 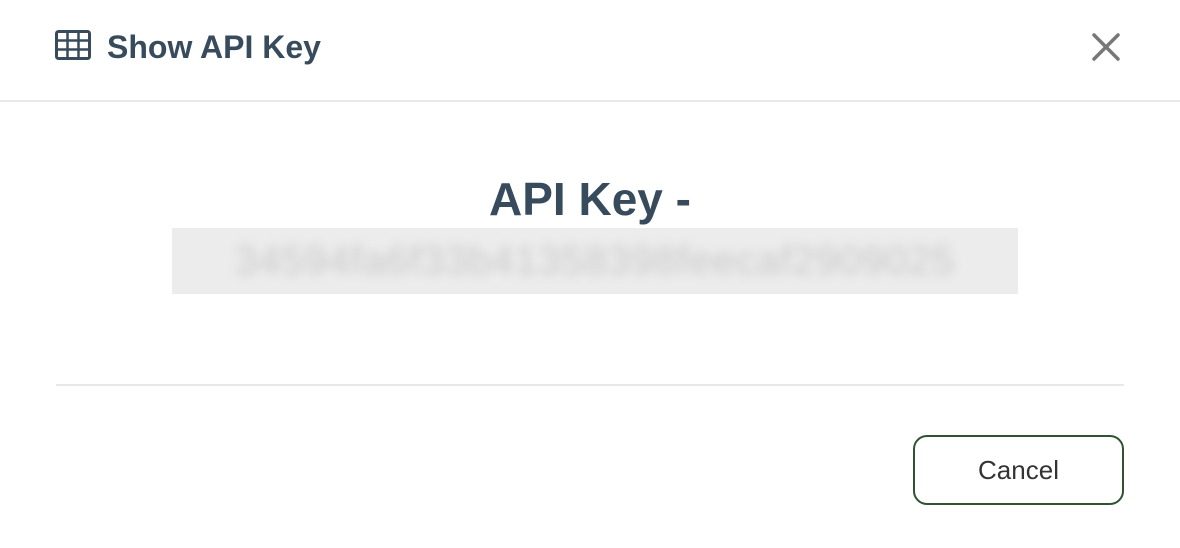 I want to click on footer-divider, so click(x=590, y=385).